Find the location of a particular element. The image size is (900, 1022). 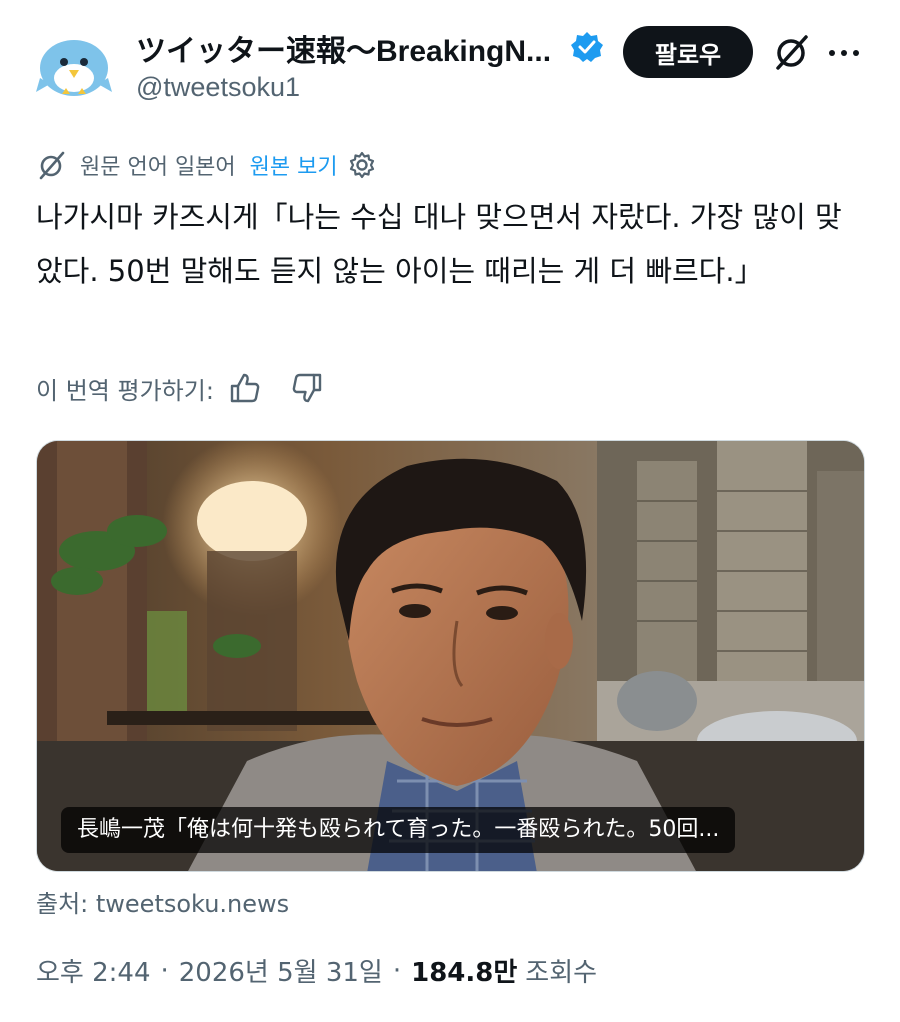

source-language-label: 원문 언어 일본어 is located at coordinates (158, 167).